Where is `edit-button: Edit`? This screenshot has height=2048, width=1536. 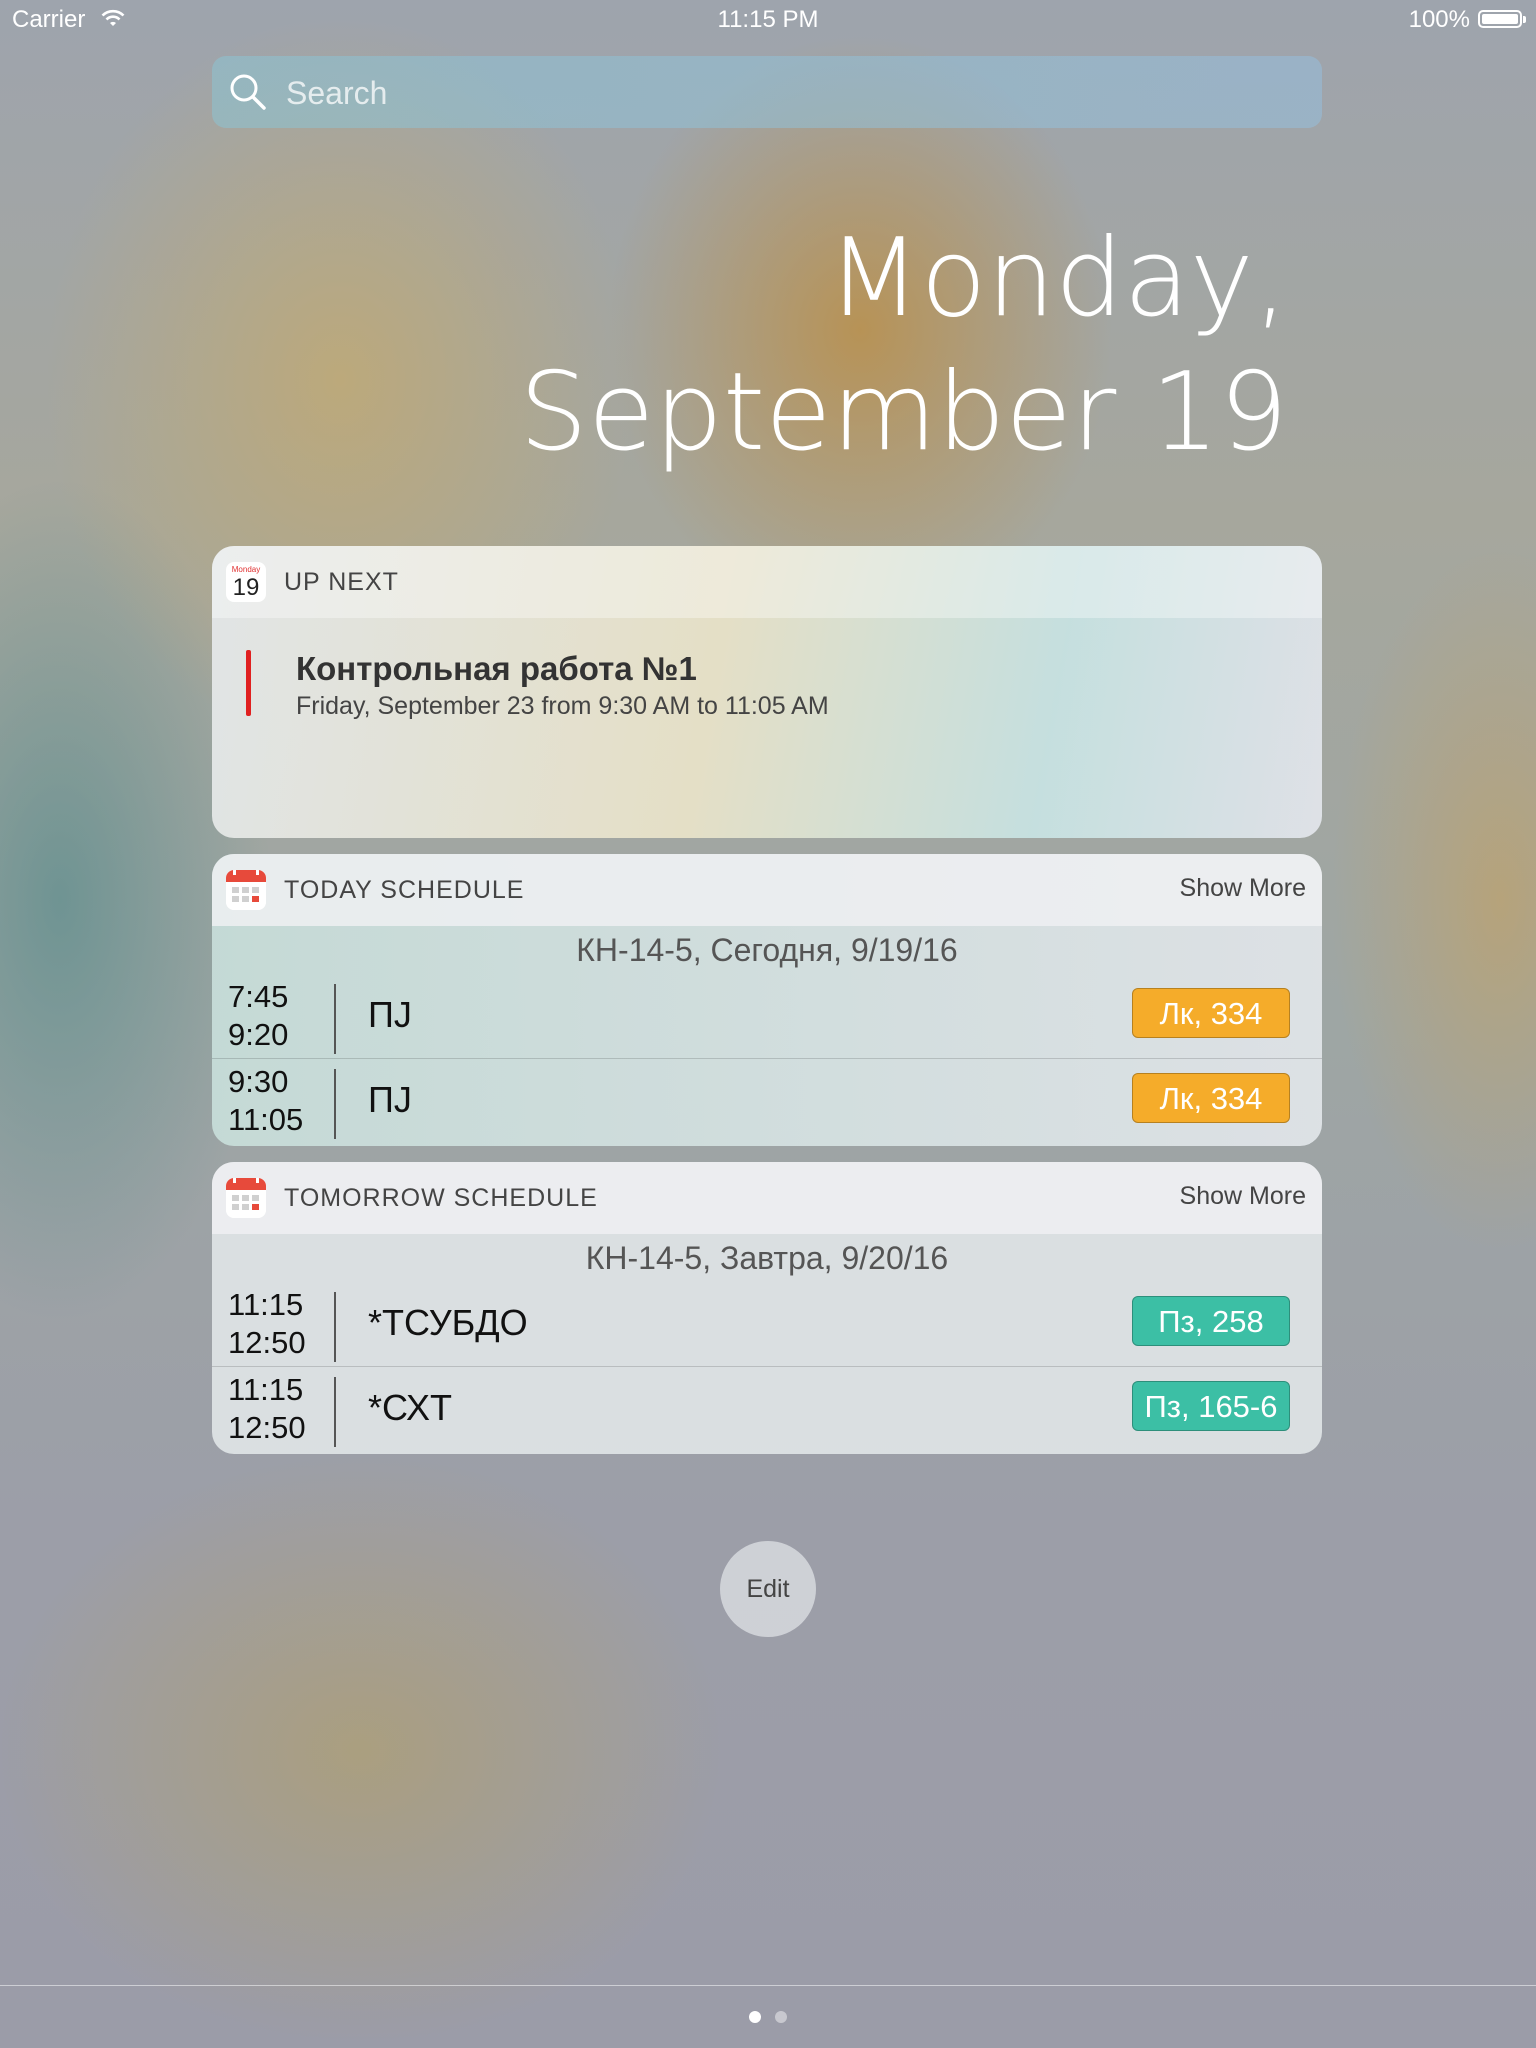
edit-button: Edit is located at coordinates (768, 1589).